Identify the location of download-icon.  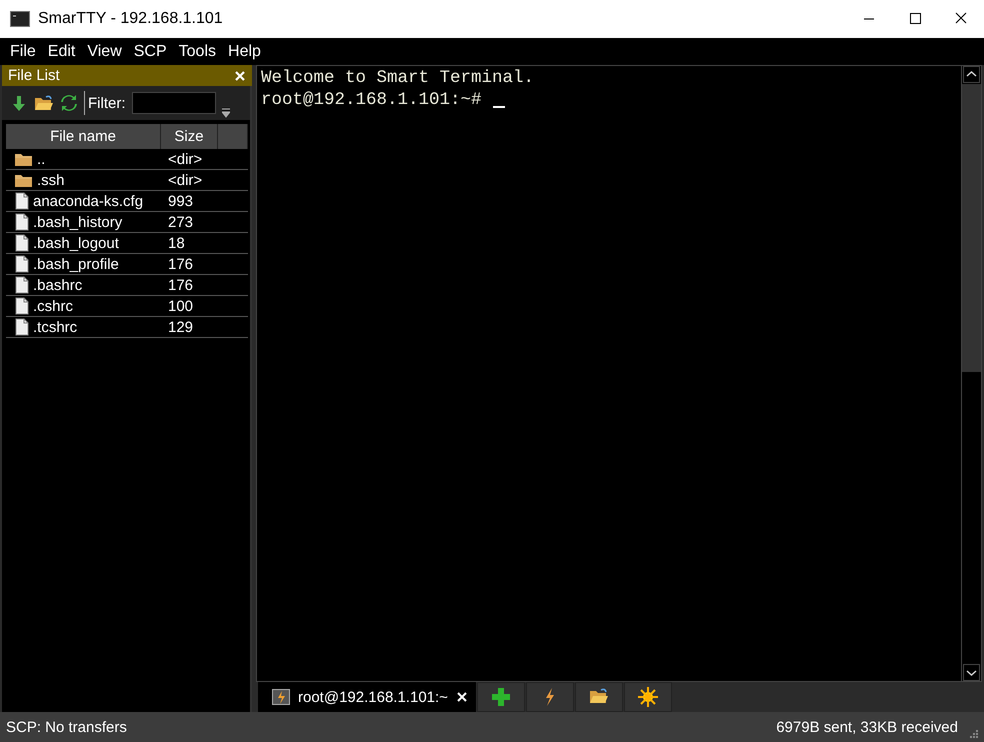
(19, 103).